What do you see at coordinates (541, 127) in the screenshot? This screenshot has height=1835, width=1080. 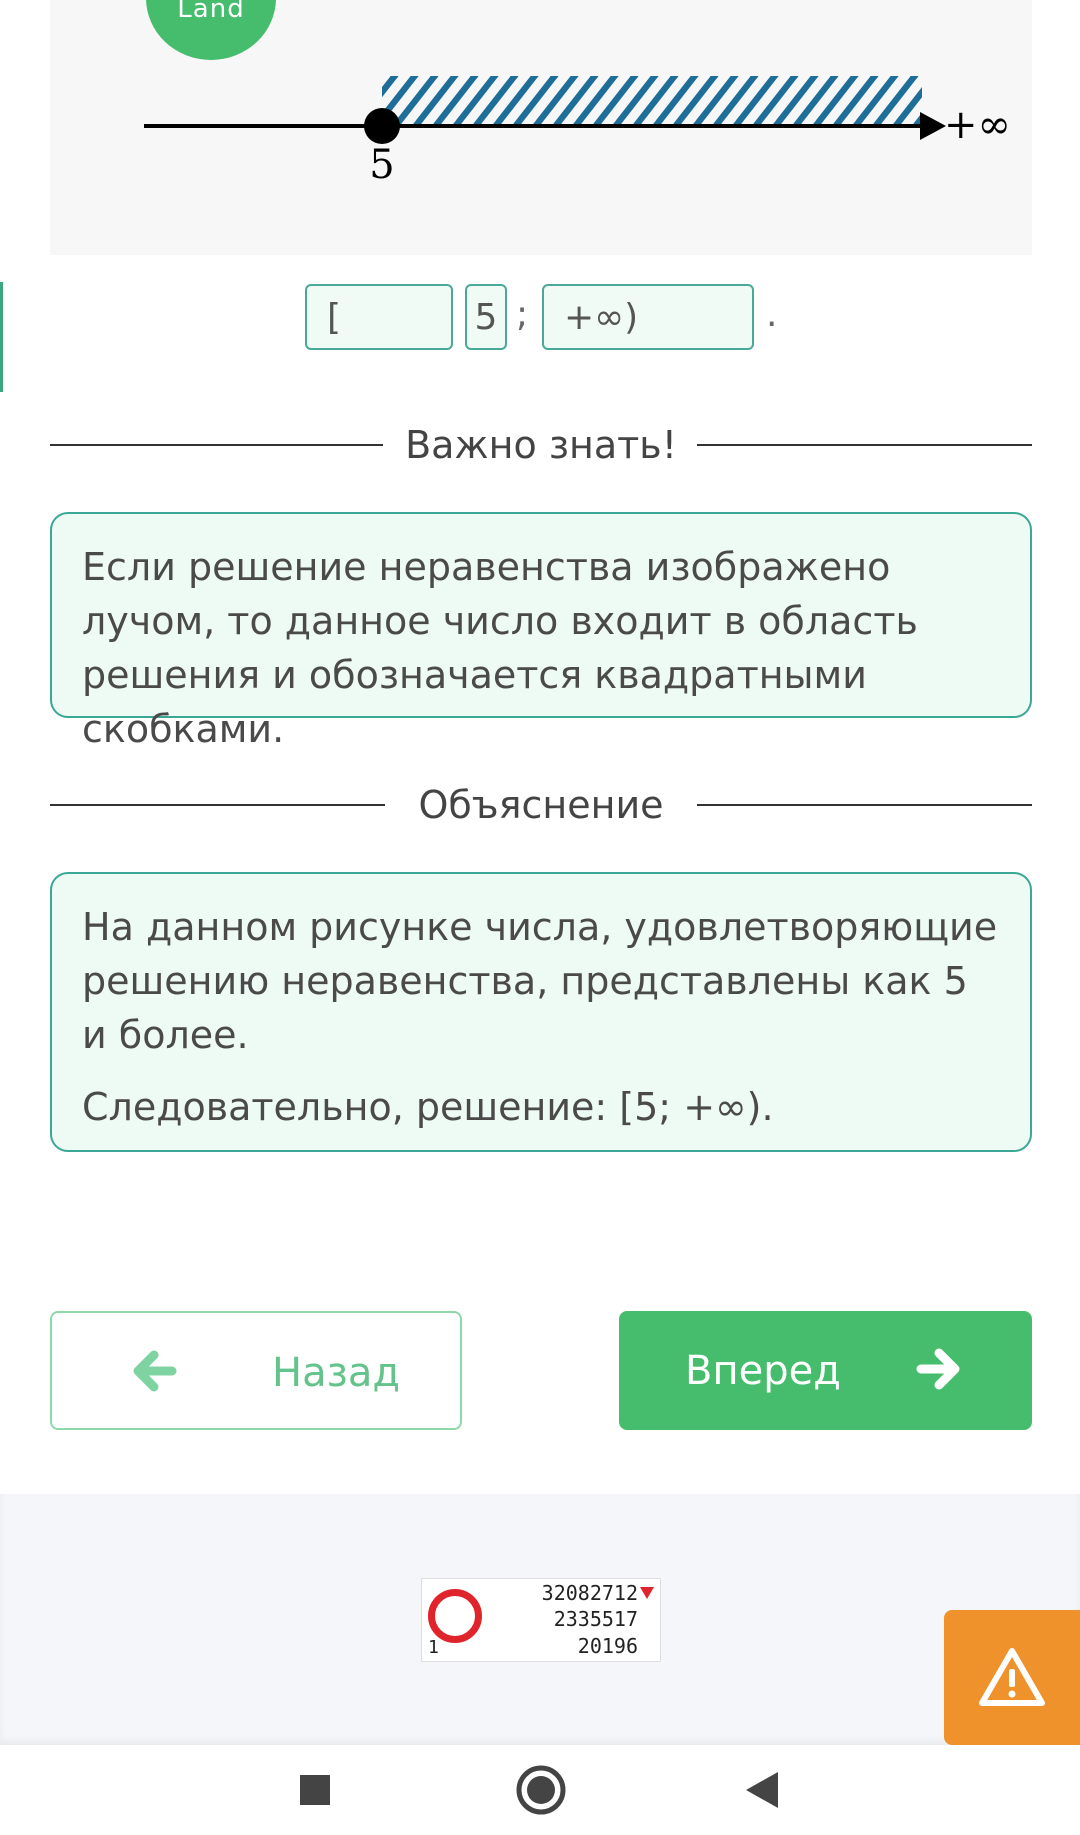 I see `number-line-panel: 5 +∞ Land` at bounding box center [541, 127].